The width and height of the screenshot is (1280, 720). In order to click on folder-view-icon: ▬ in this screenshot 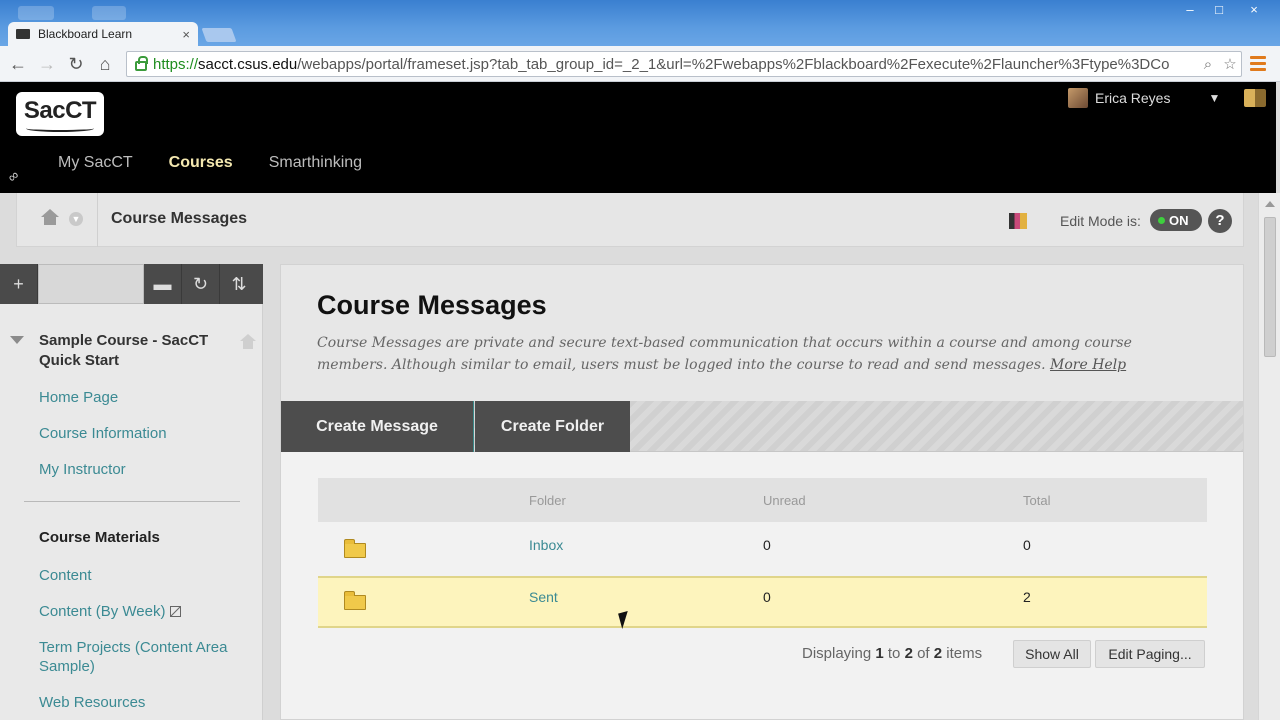, I will do `click(163, 284)`.